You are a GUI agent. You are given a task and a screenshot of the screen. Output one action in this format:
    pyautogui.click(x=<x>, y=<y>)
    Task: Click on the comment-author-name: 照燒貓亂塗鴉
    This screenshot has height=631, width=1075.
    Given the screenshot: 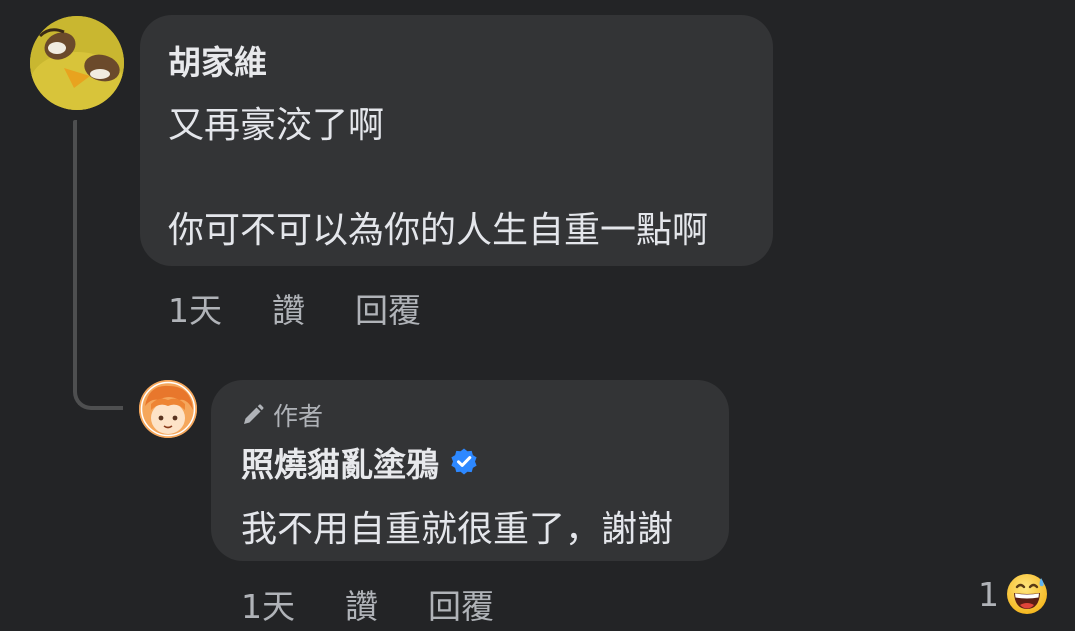 What is the action you would take?
    pyautogui.click(x=340, y=462)
    